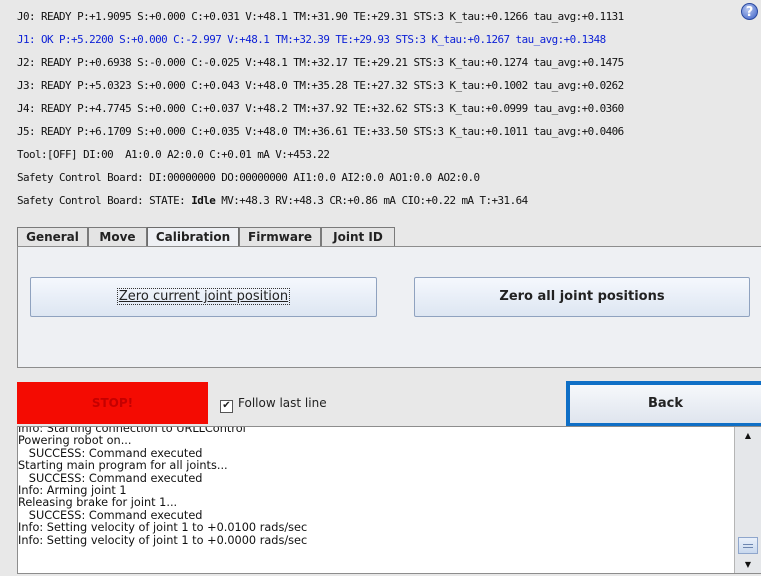 The height and width of the screenshot is (576, 761). I want to click on help-icon: ?, so click(749, 11).